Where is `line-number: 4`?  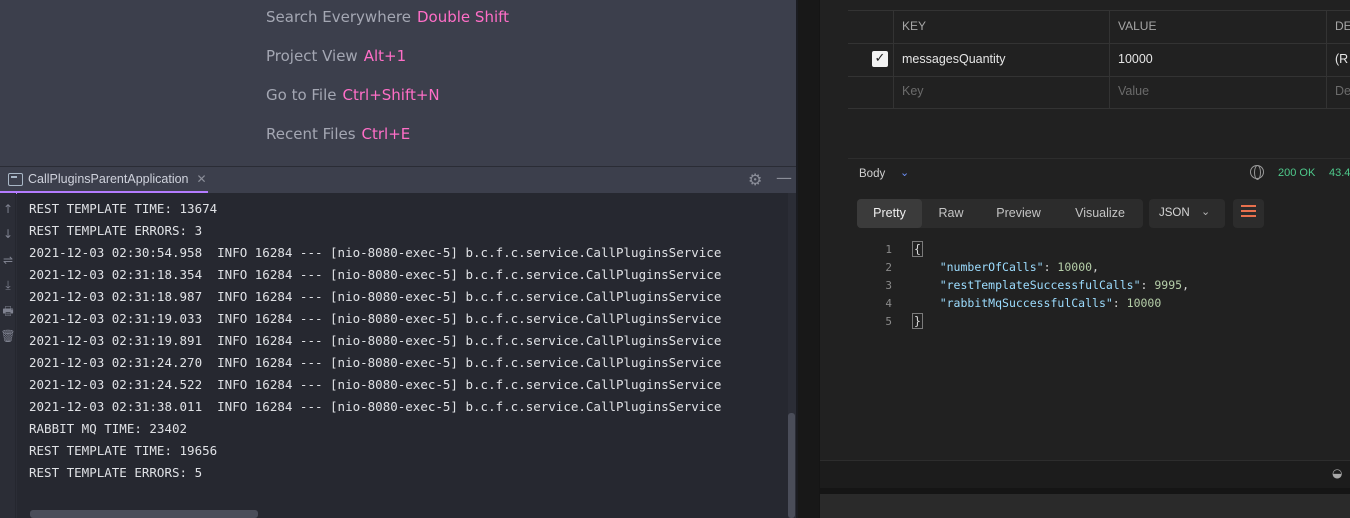 line-number: 4 is located at coordinates (888, 303).